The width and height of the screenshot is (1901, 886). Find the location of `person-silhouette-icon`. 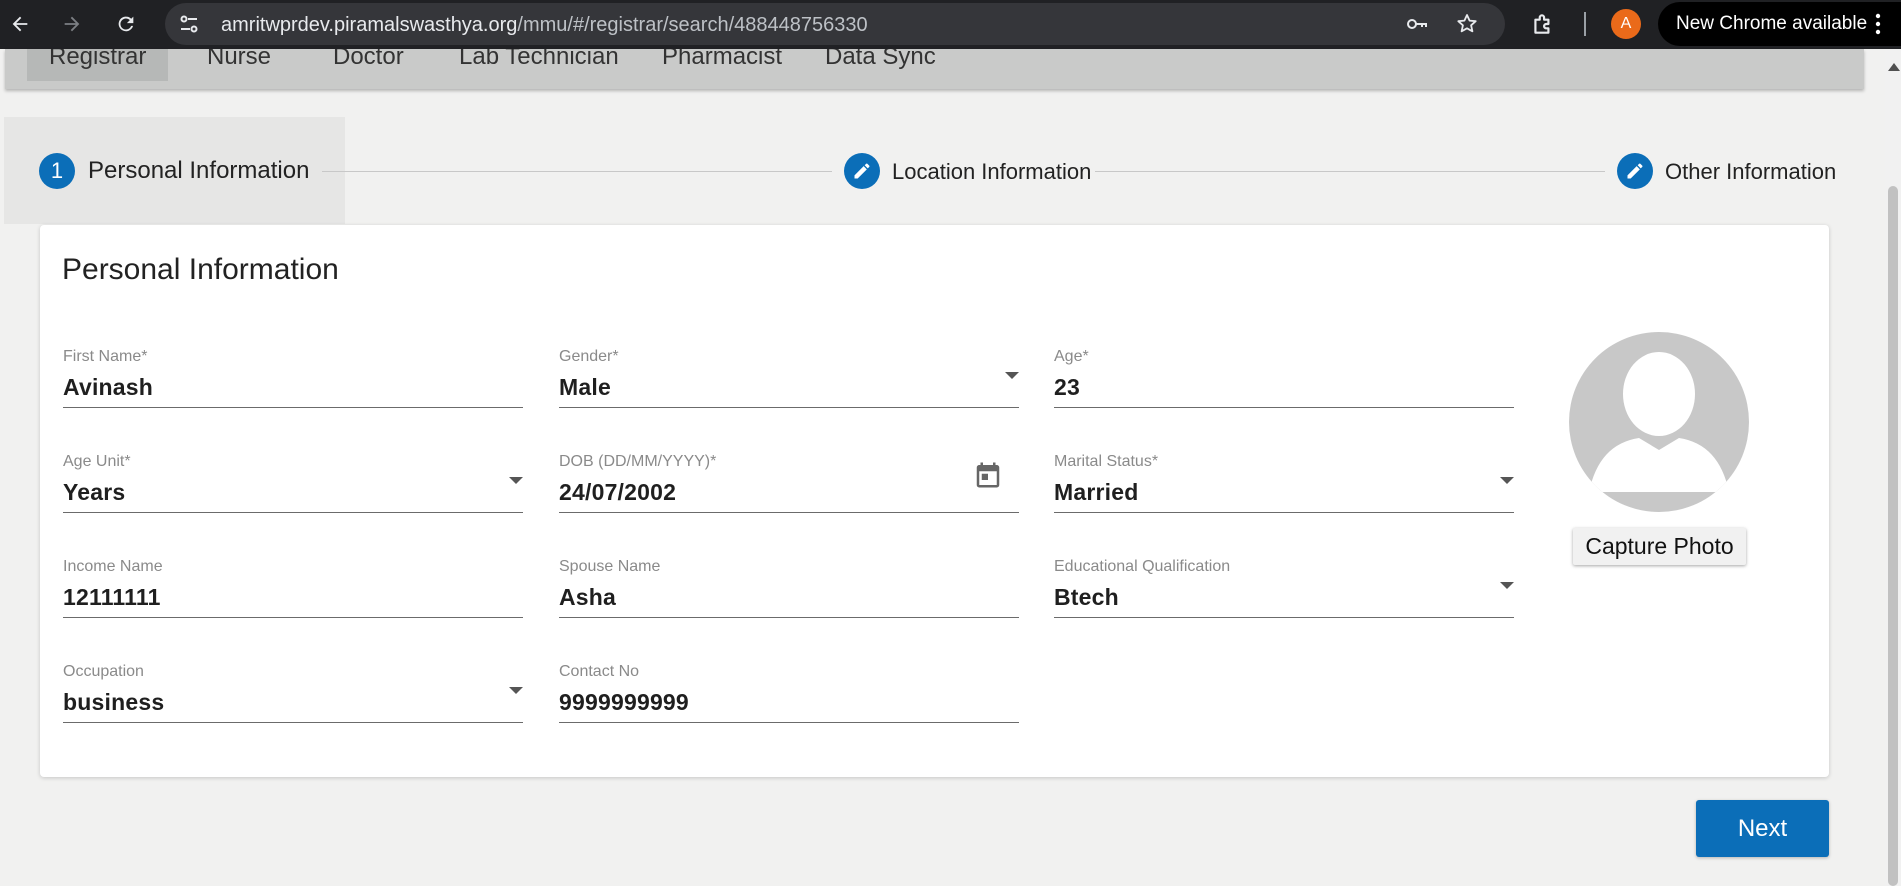

person-silhouette-icon is located at coordinates (1659, 422).